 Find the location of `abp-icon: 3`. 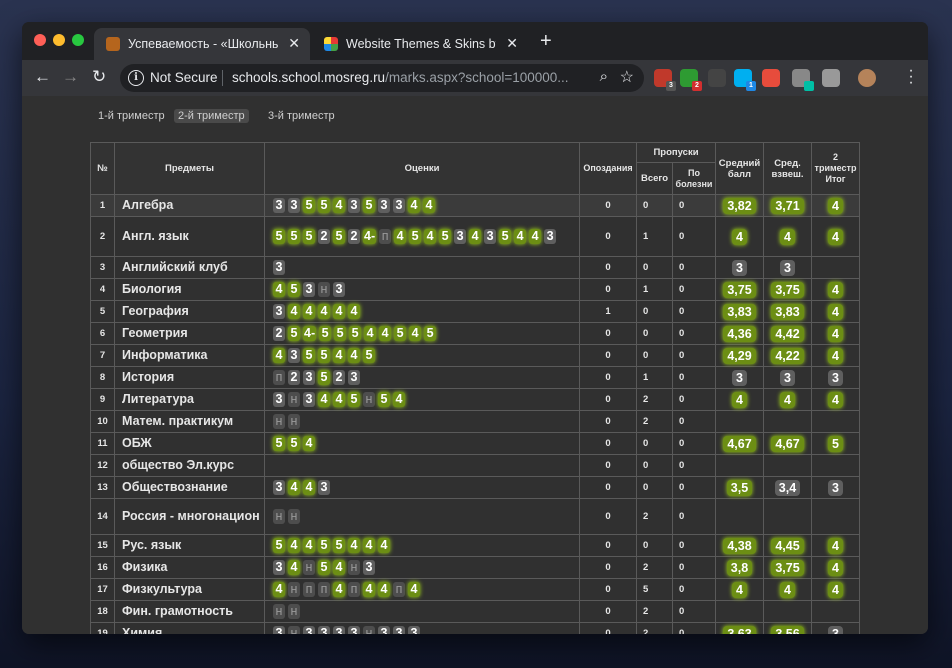

abp-icon: 3 is located at coordinates (665, 80).